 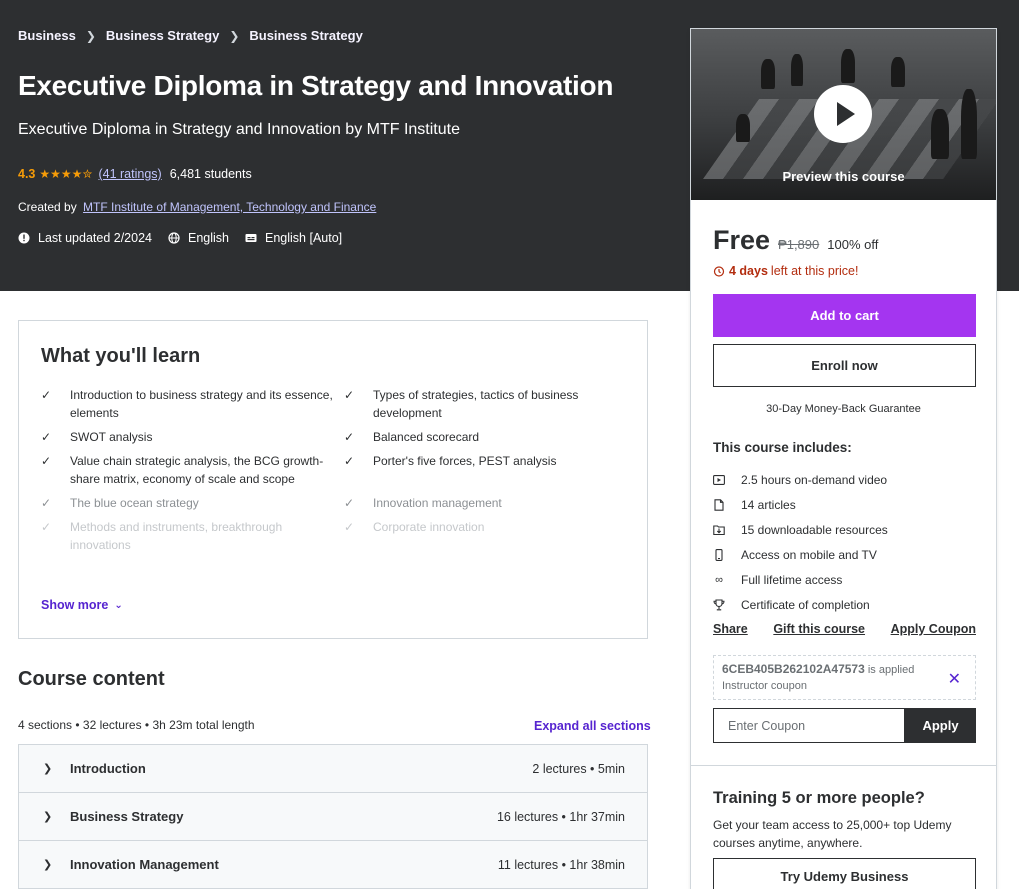 I want to click on rating-row: 4.3 ★★★★✮ (41 ratings) 6,481 students, so click(x=135, y=174).